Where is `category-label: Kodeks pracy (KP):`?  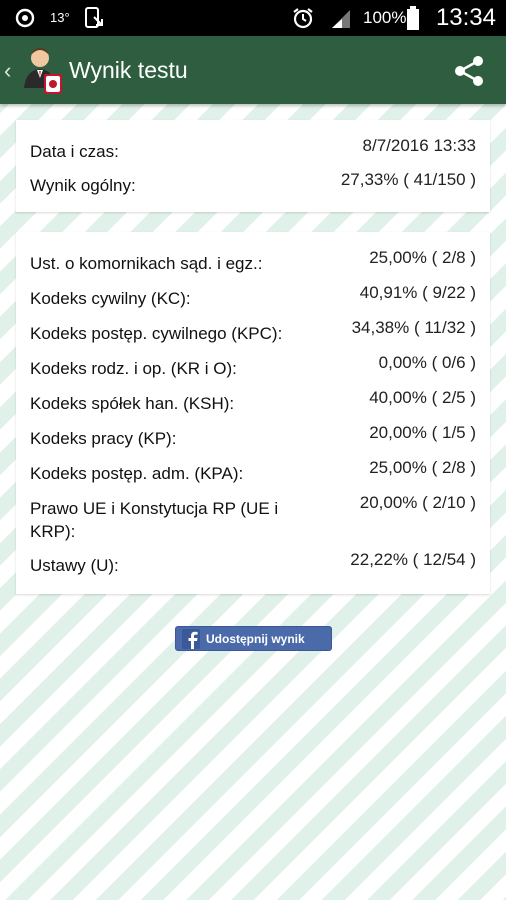 category-label: Kodeks pracy (KP): is located at coordinates (103, 438).